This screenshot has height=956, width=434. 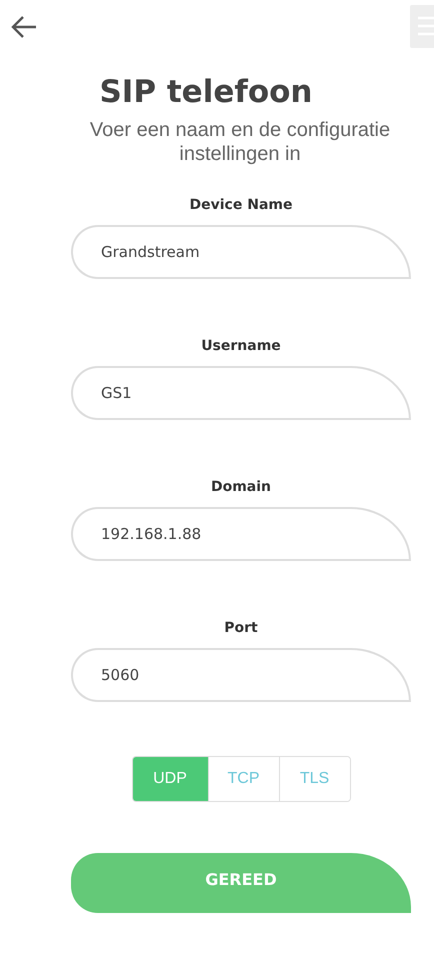 I want to click on field-label: Device Name, so click(x=241, y=205).